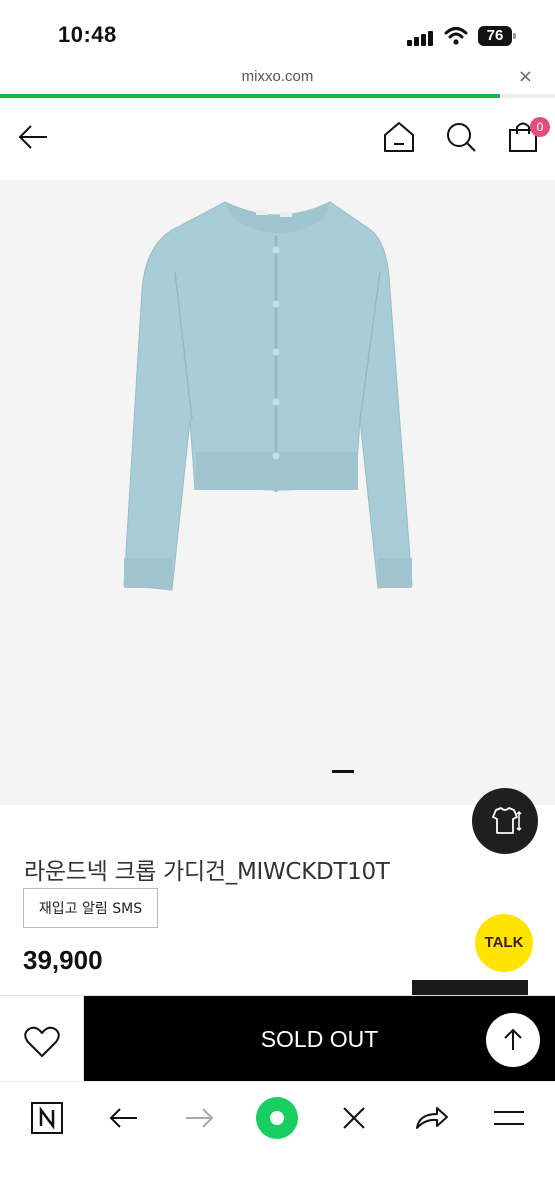 The width and height of the screenshot is (555, 1200). I want to click on clothing-size-icon, so click(507, 820).